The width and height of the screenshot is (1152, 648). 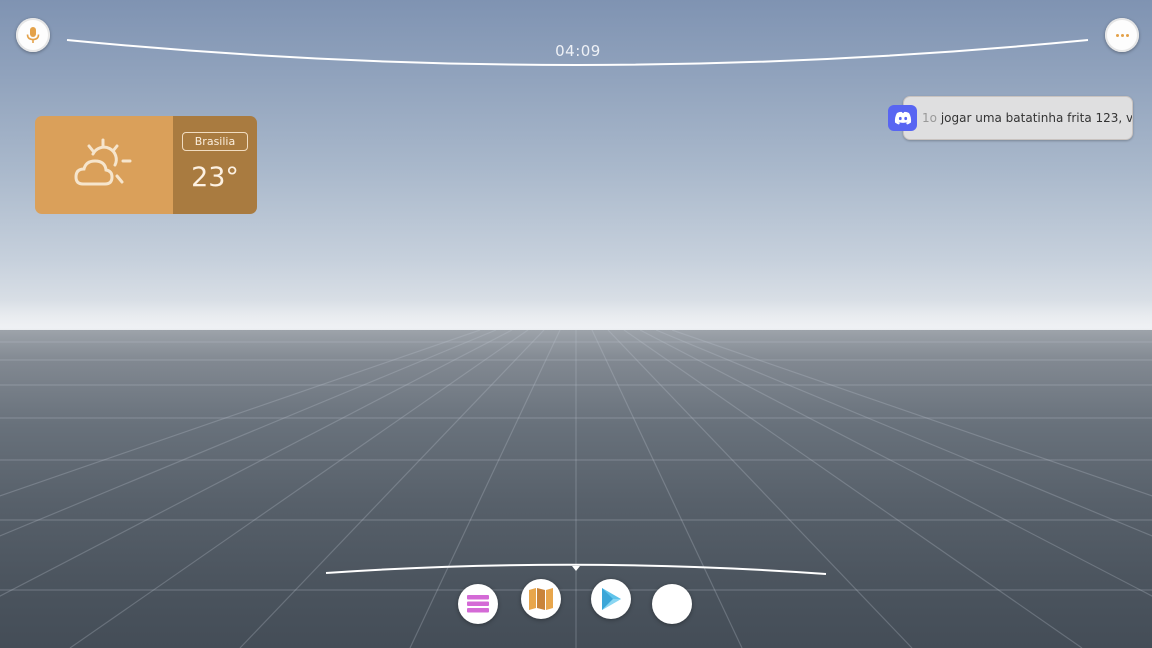 I want to click on more-dots-icon, so click(x=1122, y=35).